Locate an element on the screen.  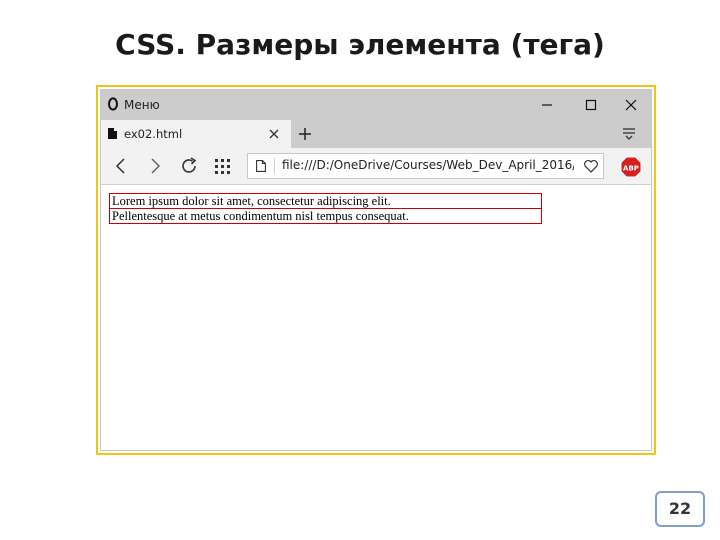
address-separator is located at coordinates (274, 166).